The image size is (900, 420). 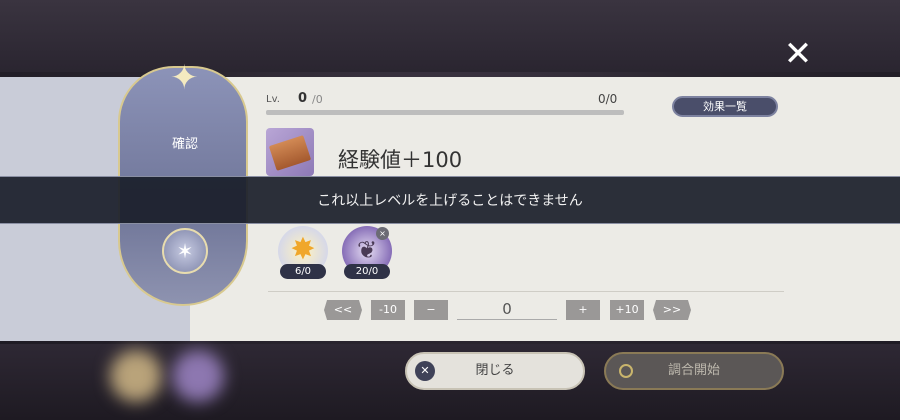 I want to click on material-count-1: 6/0, so click(x=303, y=271).